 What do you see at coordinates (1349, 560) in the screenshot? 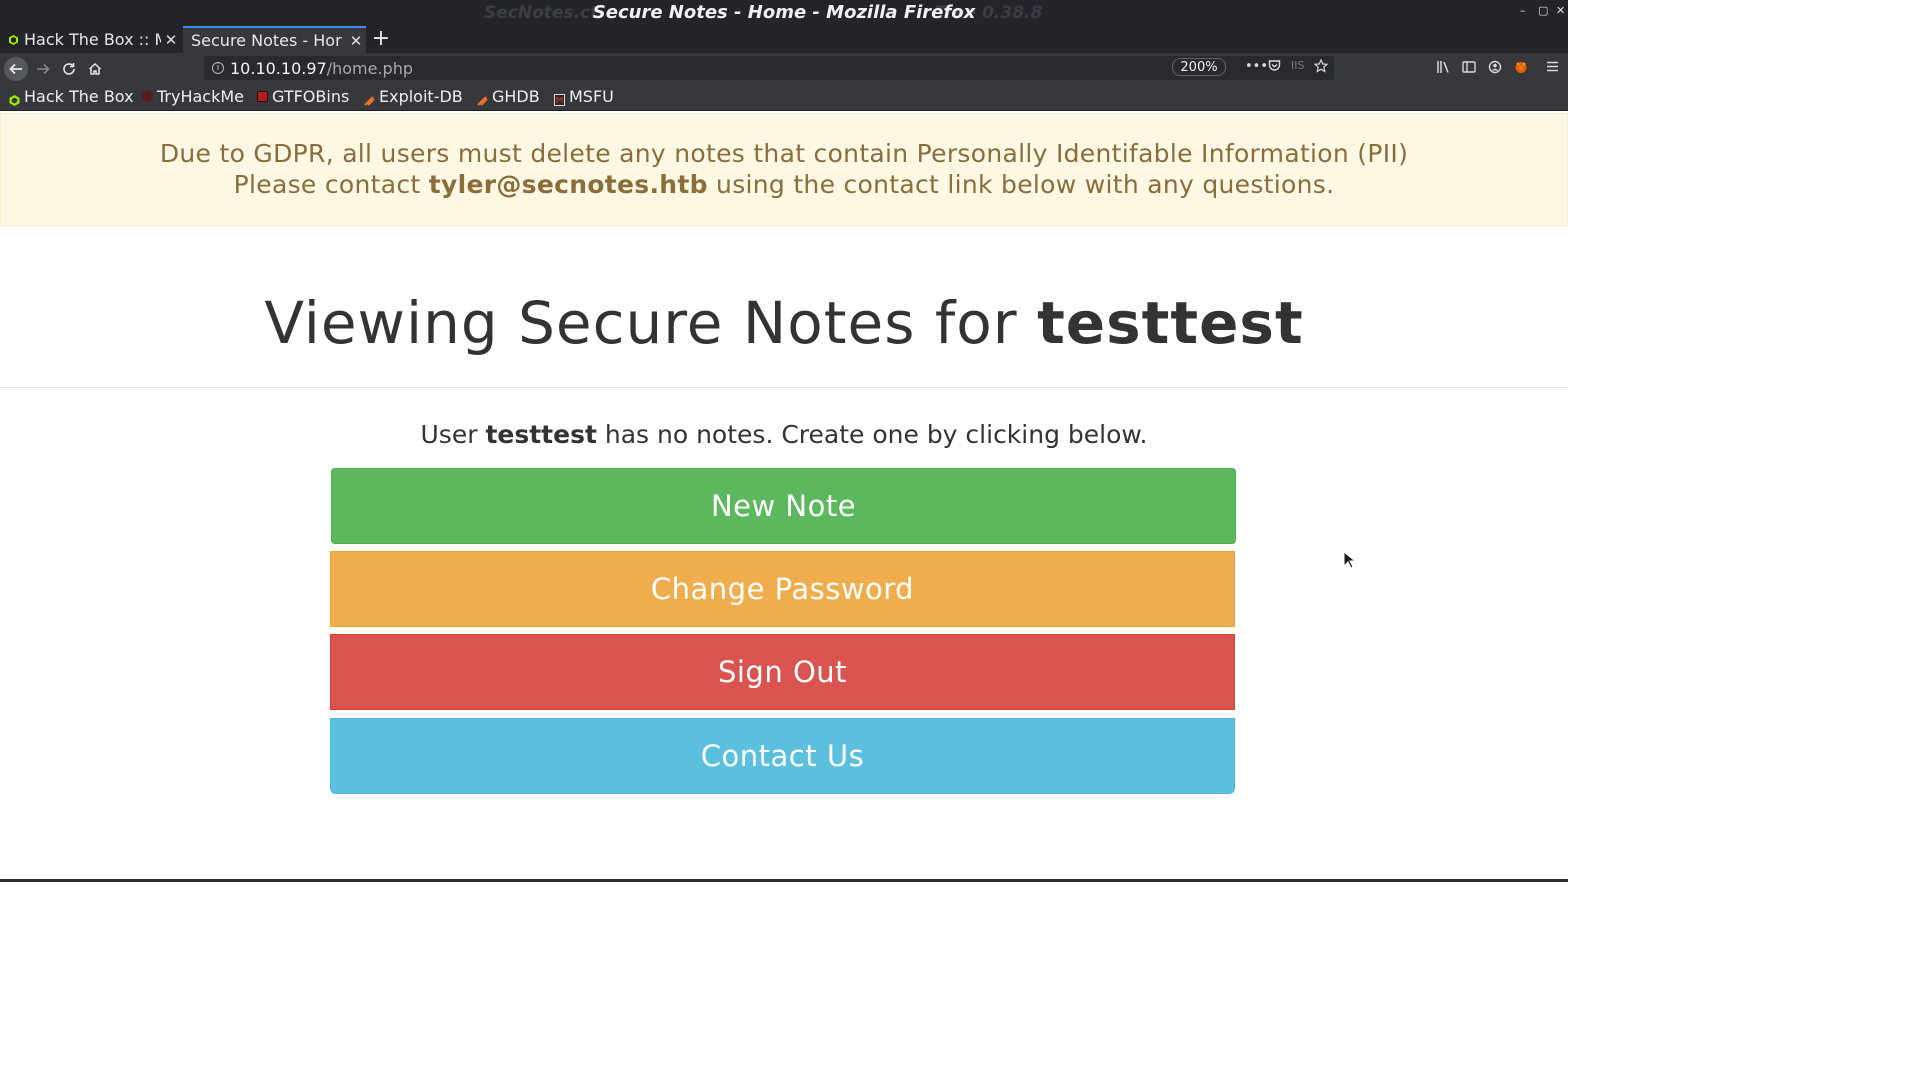
I see `mouse-cursor-icon` at bounding box center [1349, 560].